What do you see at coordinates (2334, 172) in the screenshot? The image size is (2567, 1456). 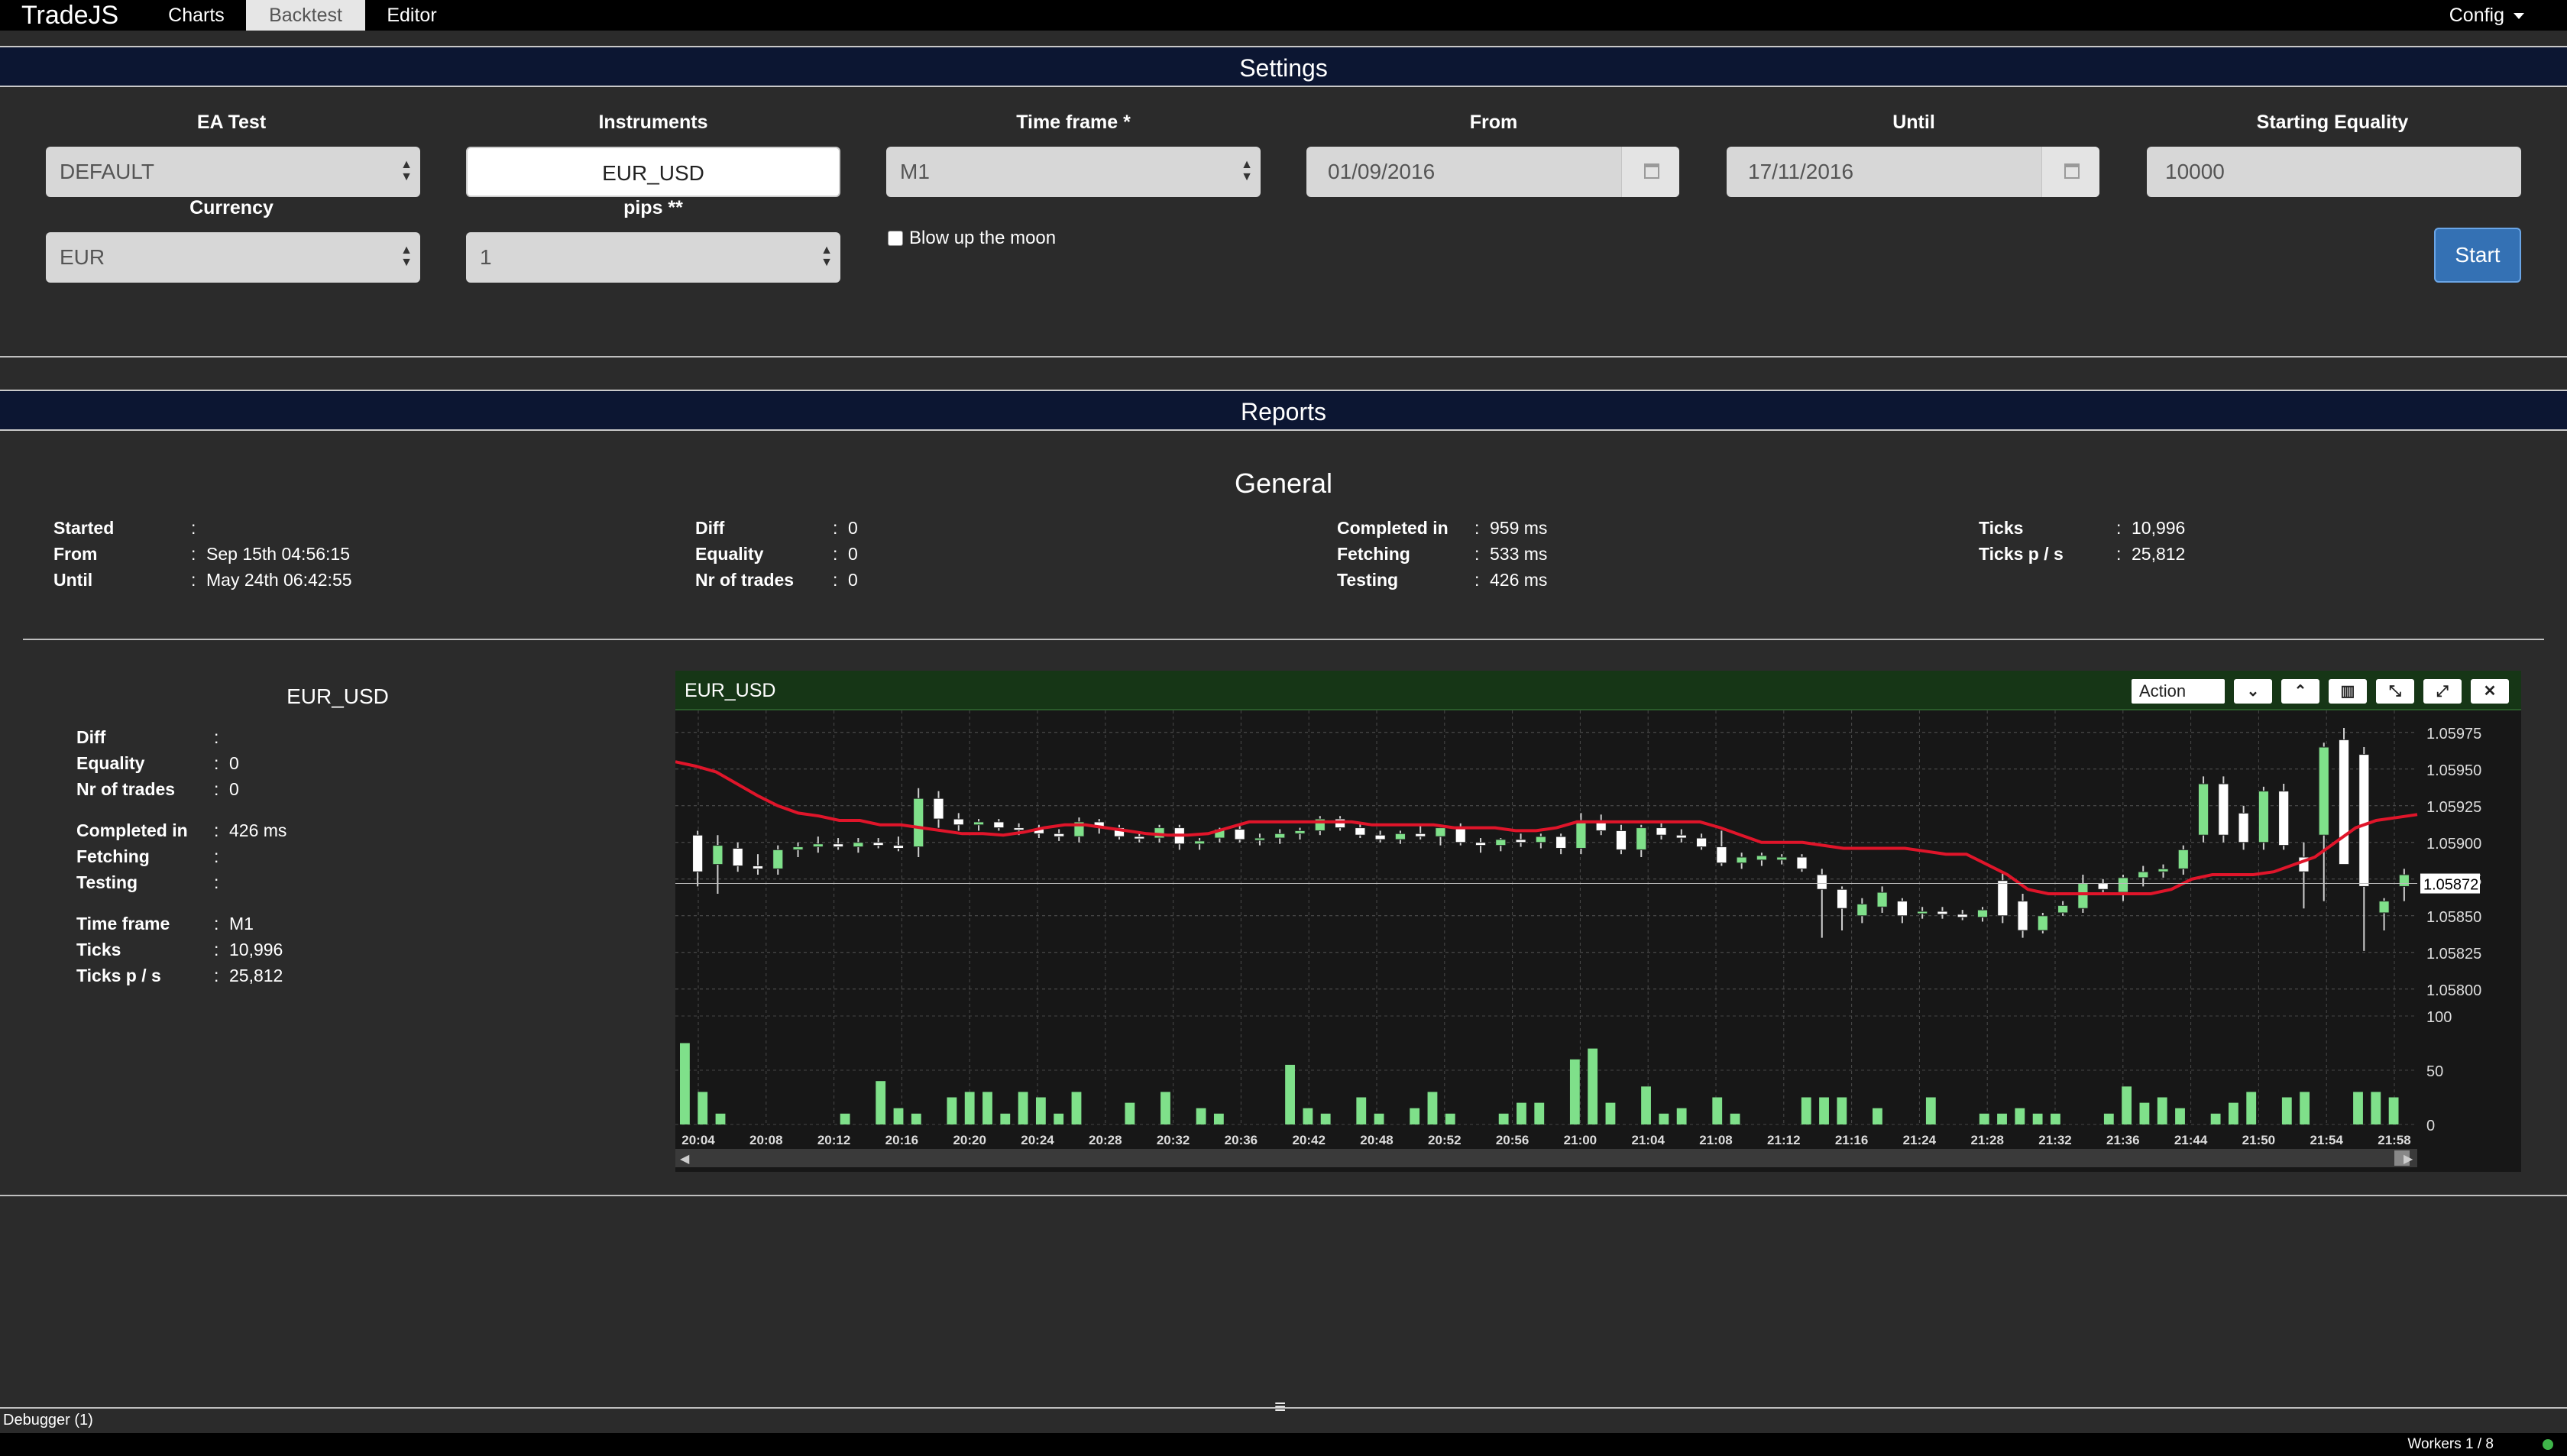 I see `starting-equality-input: 10000` at bounding box center [2334, 172].